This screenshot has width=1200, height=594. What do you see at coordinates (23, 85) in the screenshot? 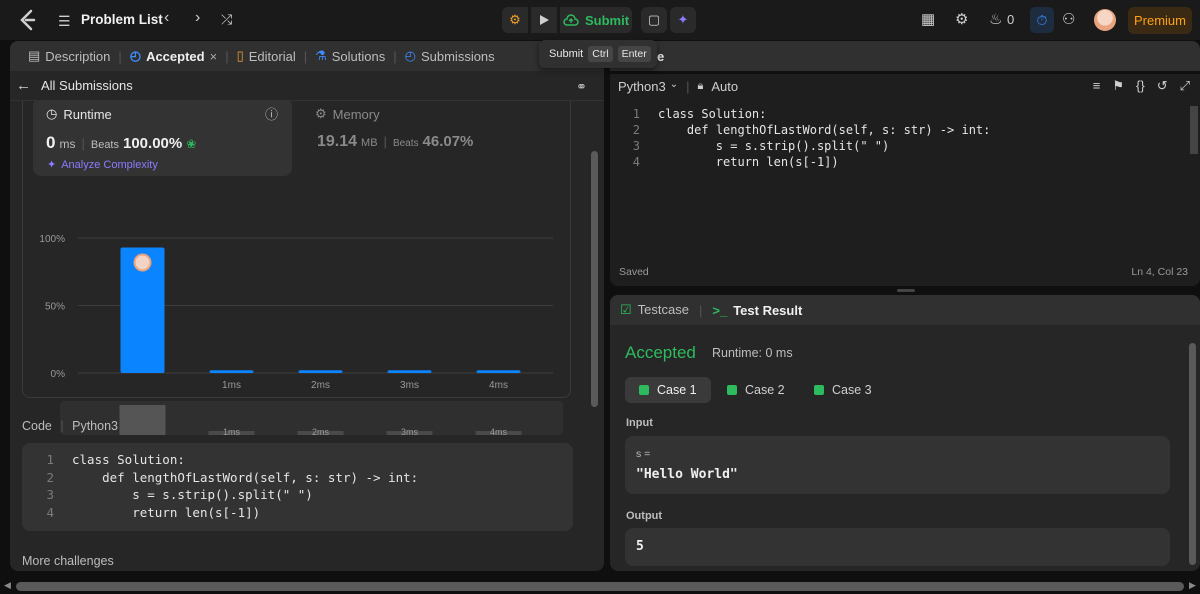
I see `arrow-left-icon: ←` at bounding box center [23, 85].